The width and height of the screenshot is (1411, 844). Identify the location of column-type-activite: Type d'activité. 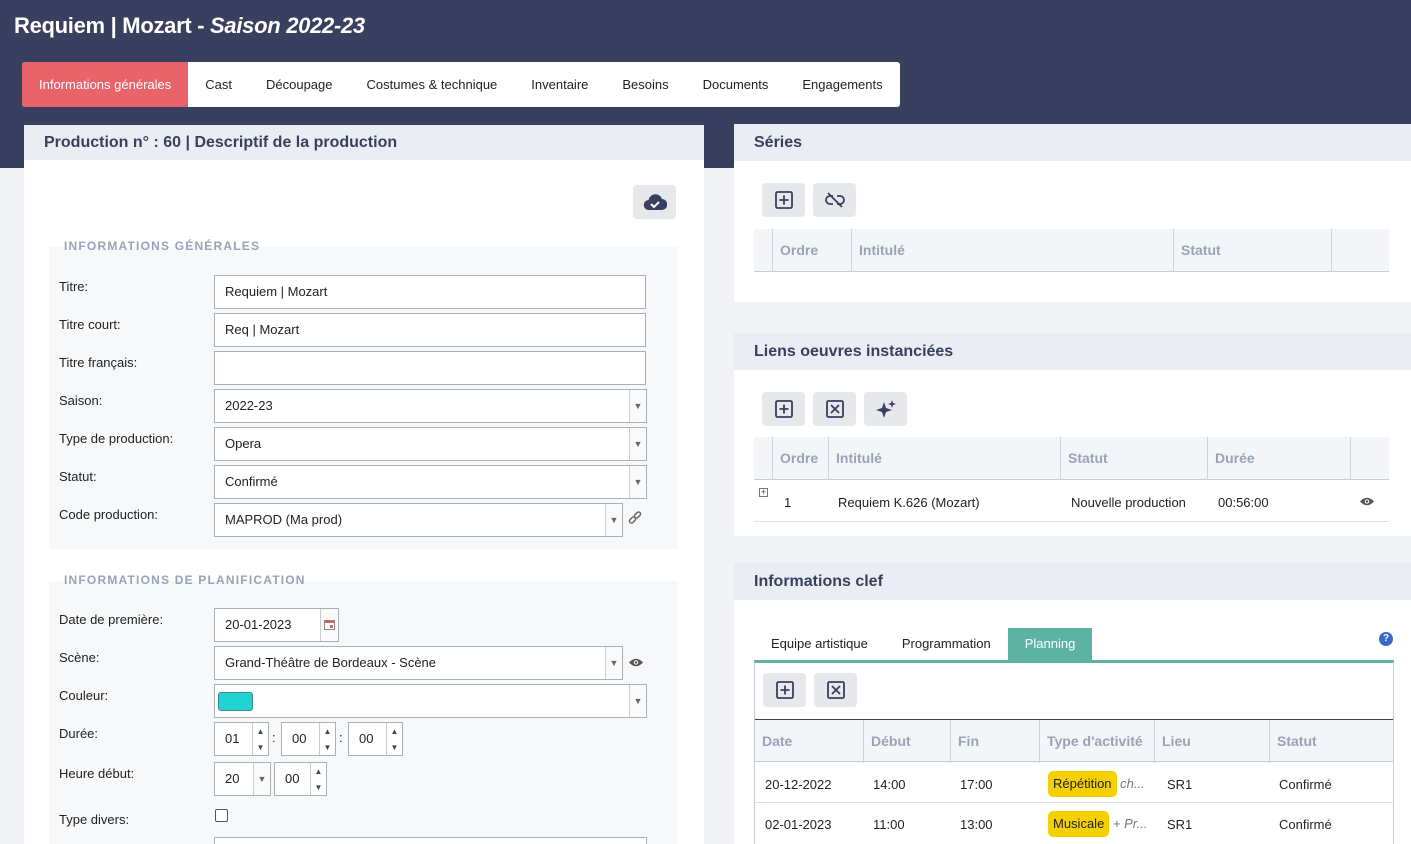
(1096, 741).